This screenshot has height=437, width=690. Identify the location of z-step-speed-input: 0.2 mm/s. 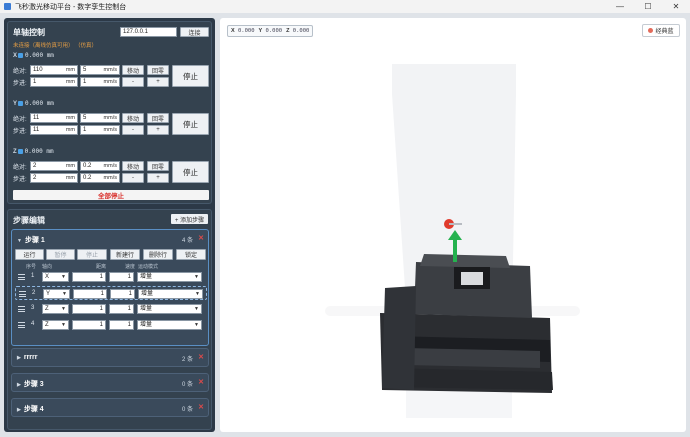
(100, 178).